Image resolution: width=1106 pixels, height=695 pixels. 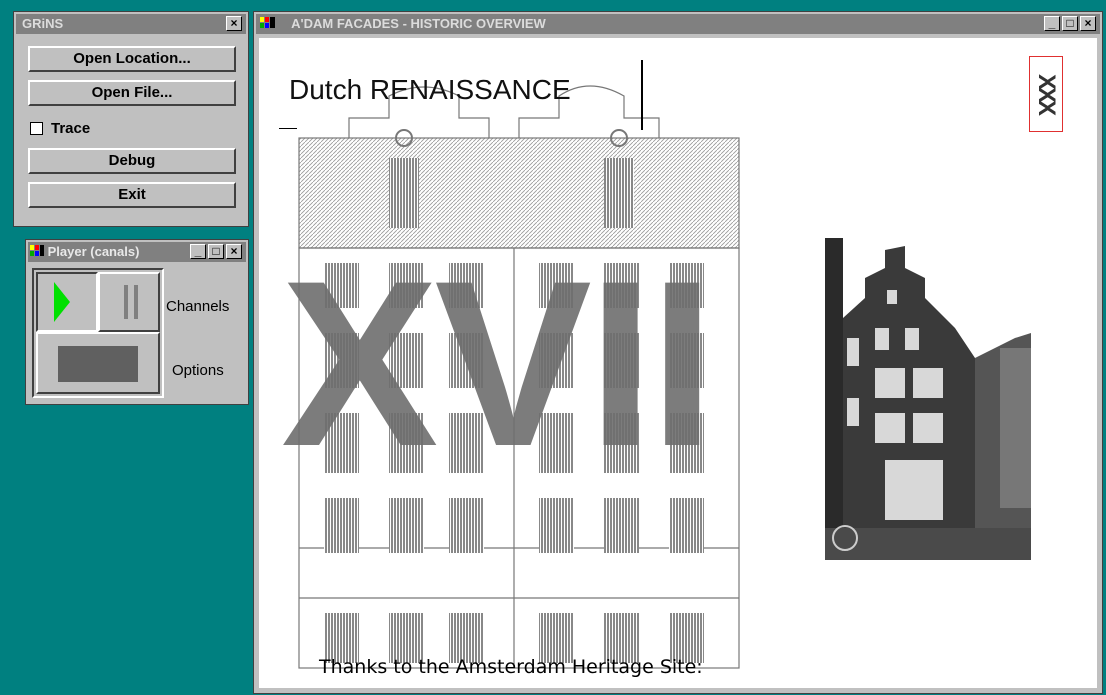 What do you see at coordinates (511, 667) in the screenshot?
I see `credit-caption: Thanks to the Amsterdam Heritage Site:` at bounding box center [511, 667].